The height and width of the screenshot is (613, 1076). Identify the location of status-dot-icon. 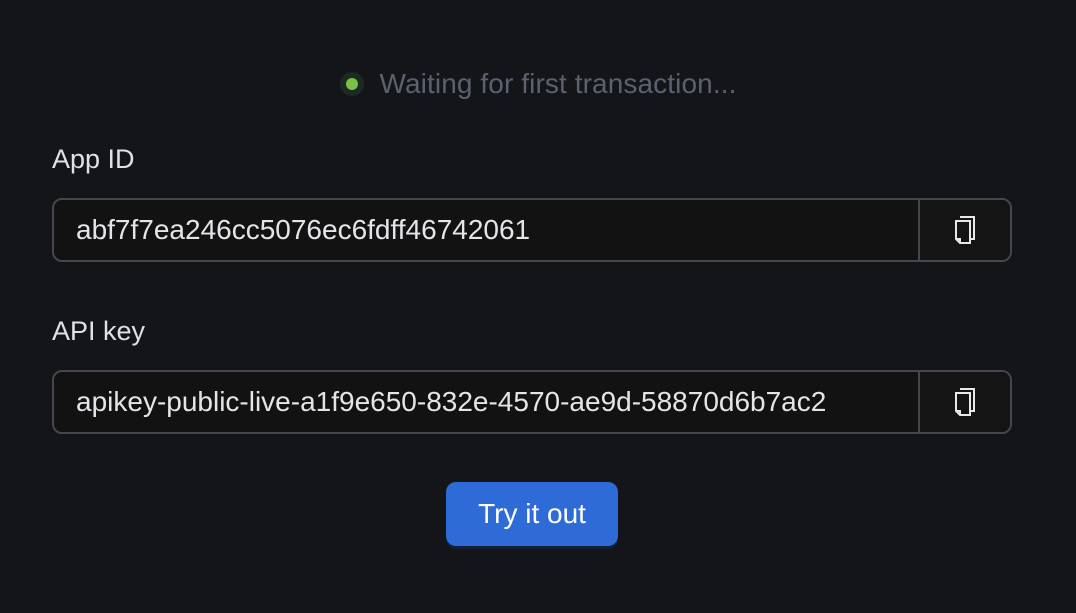
(351, 84).